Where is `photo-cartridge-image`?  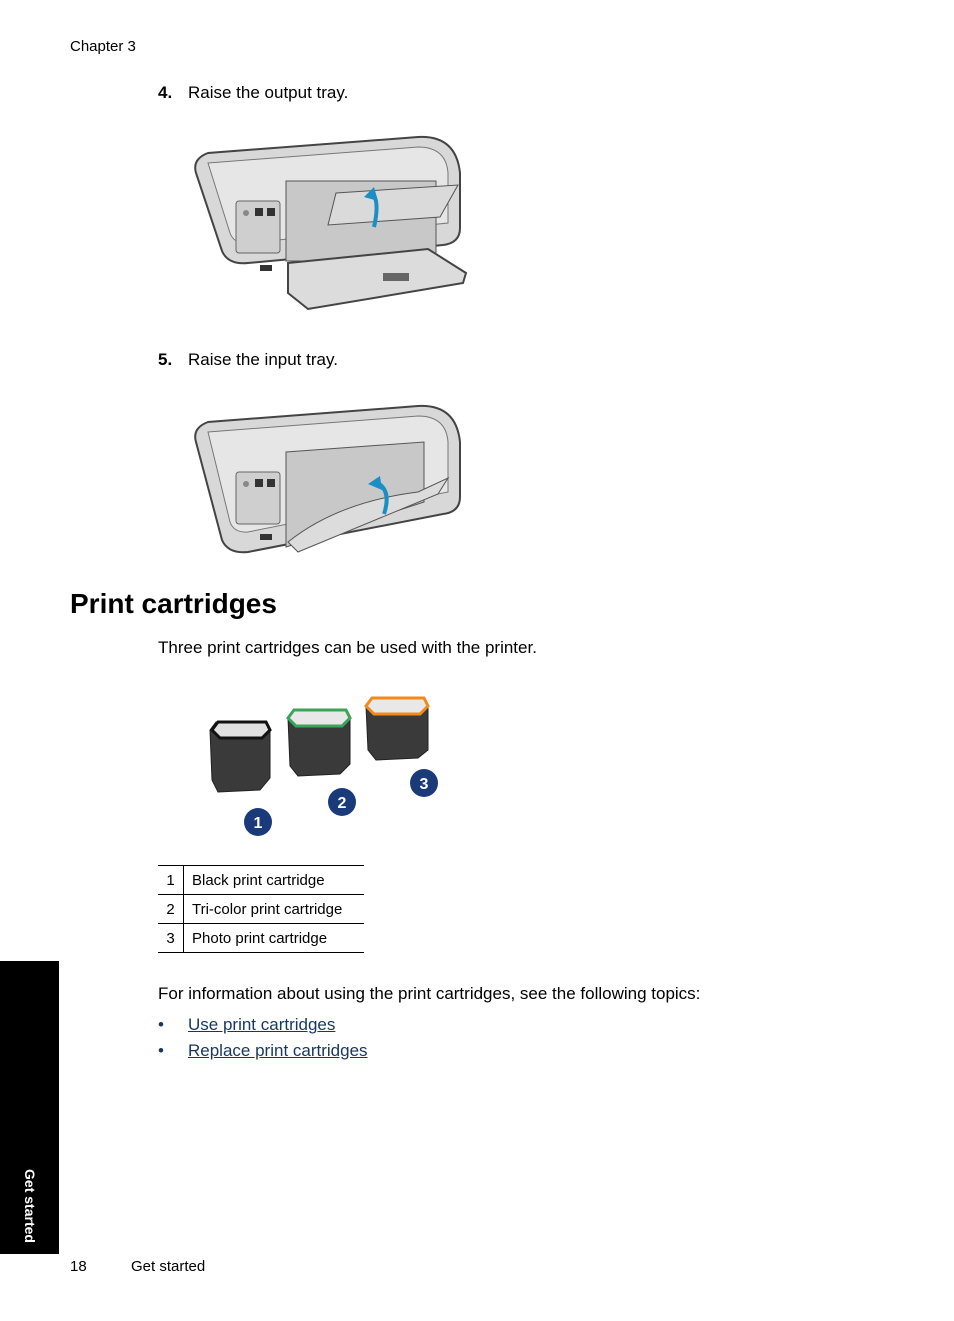 photo-cartridge-image is located at coordinates (397, 728).